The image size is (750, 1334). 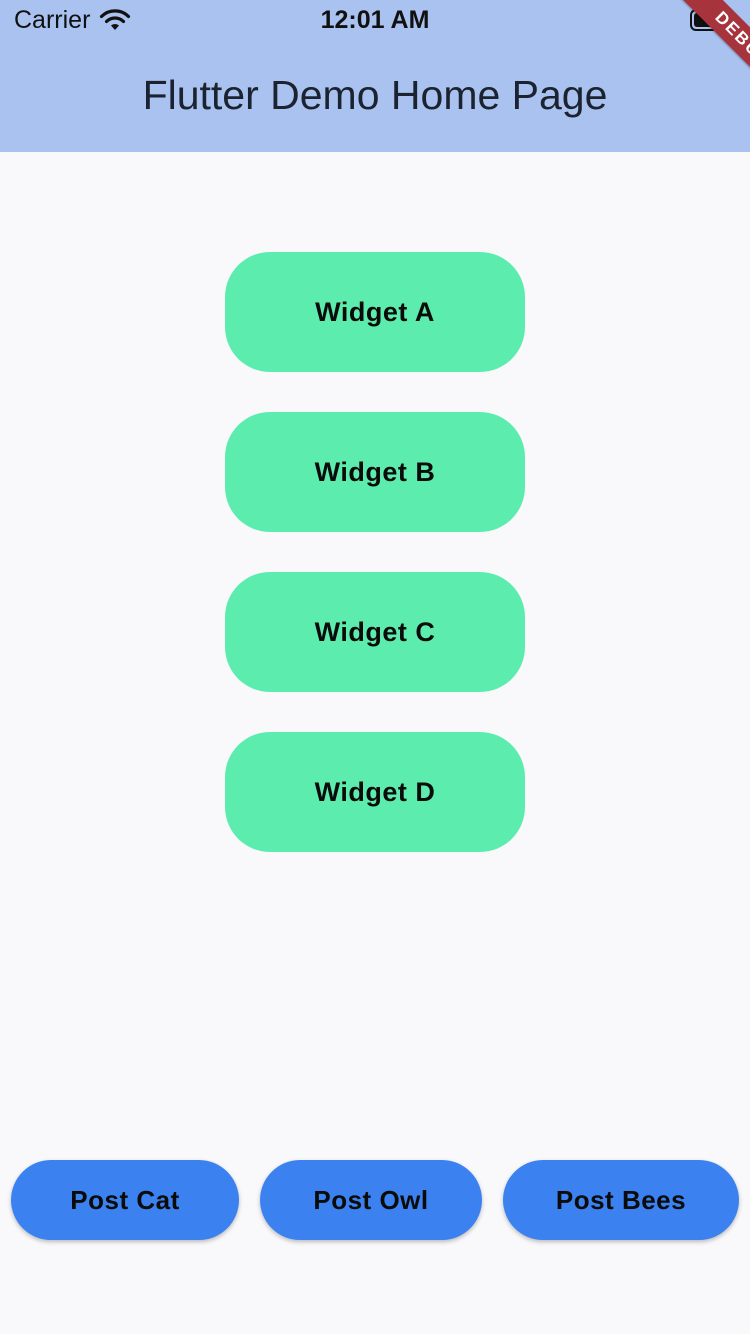 What do you see at coordinates (375, 792) in the screenshot?
I see `widget-d-button: Widget D` at bounding box center [375, 792].